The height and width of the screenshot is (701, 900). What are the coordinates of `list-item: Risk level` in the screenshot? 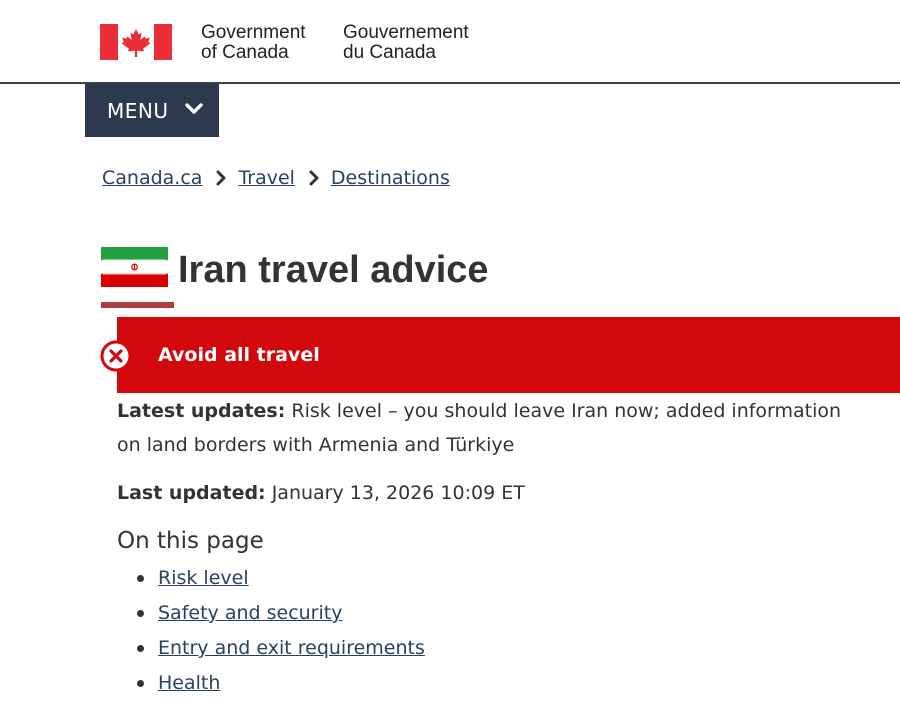 It's located at (271, 578).